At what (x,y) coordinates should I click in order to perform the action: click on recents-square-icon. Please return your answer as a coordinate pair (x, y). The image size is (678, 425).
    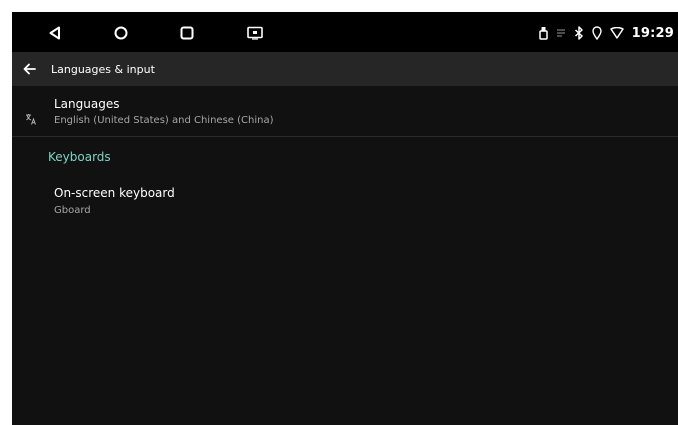
    Looking at the image, I should click on (187, 33).